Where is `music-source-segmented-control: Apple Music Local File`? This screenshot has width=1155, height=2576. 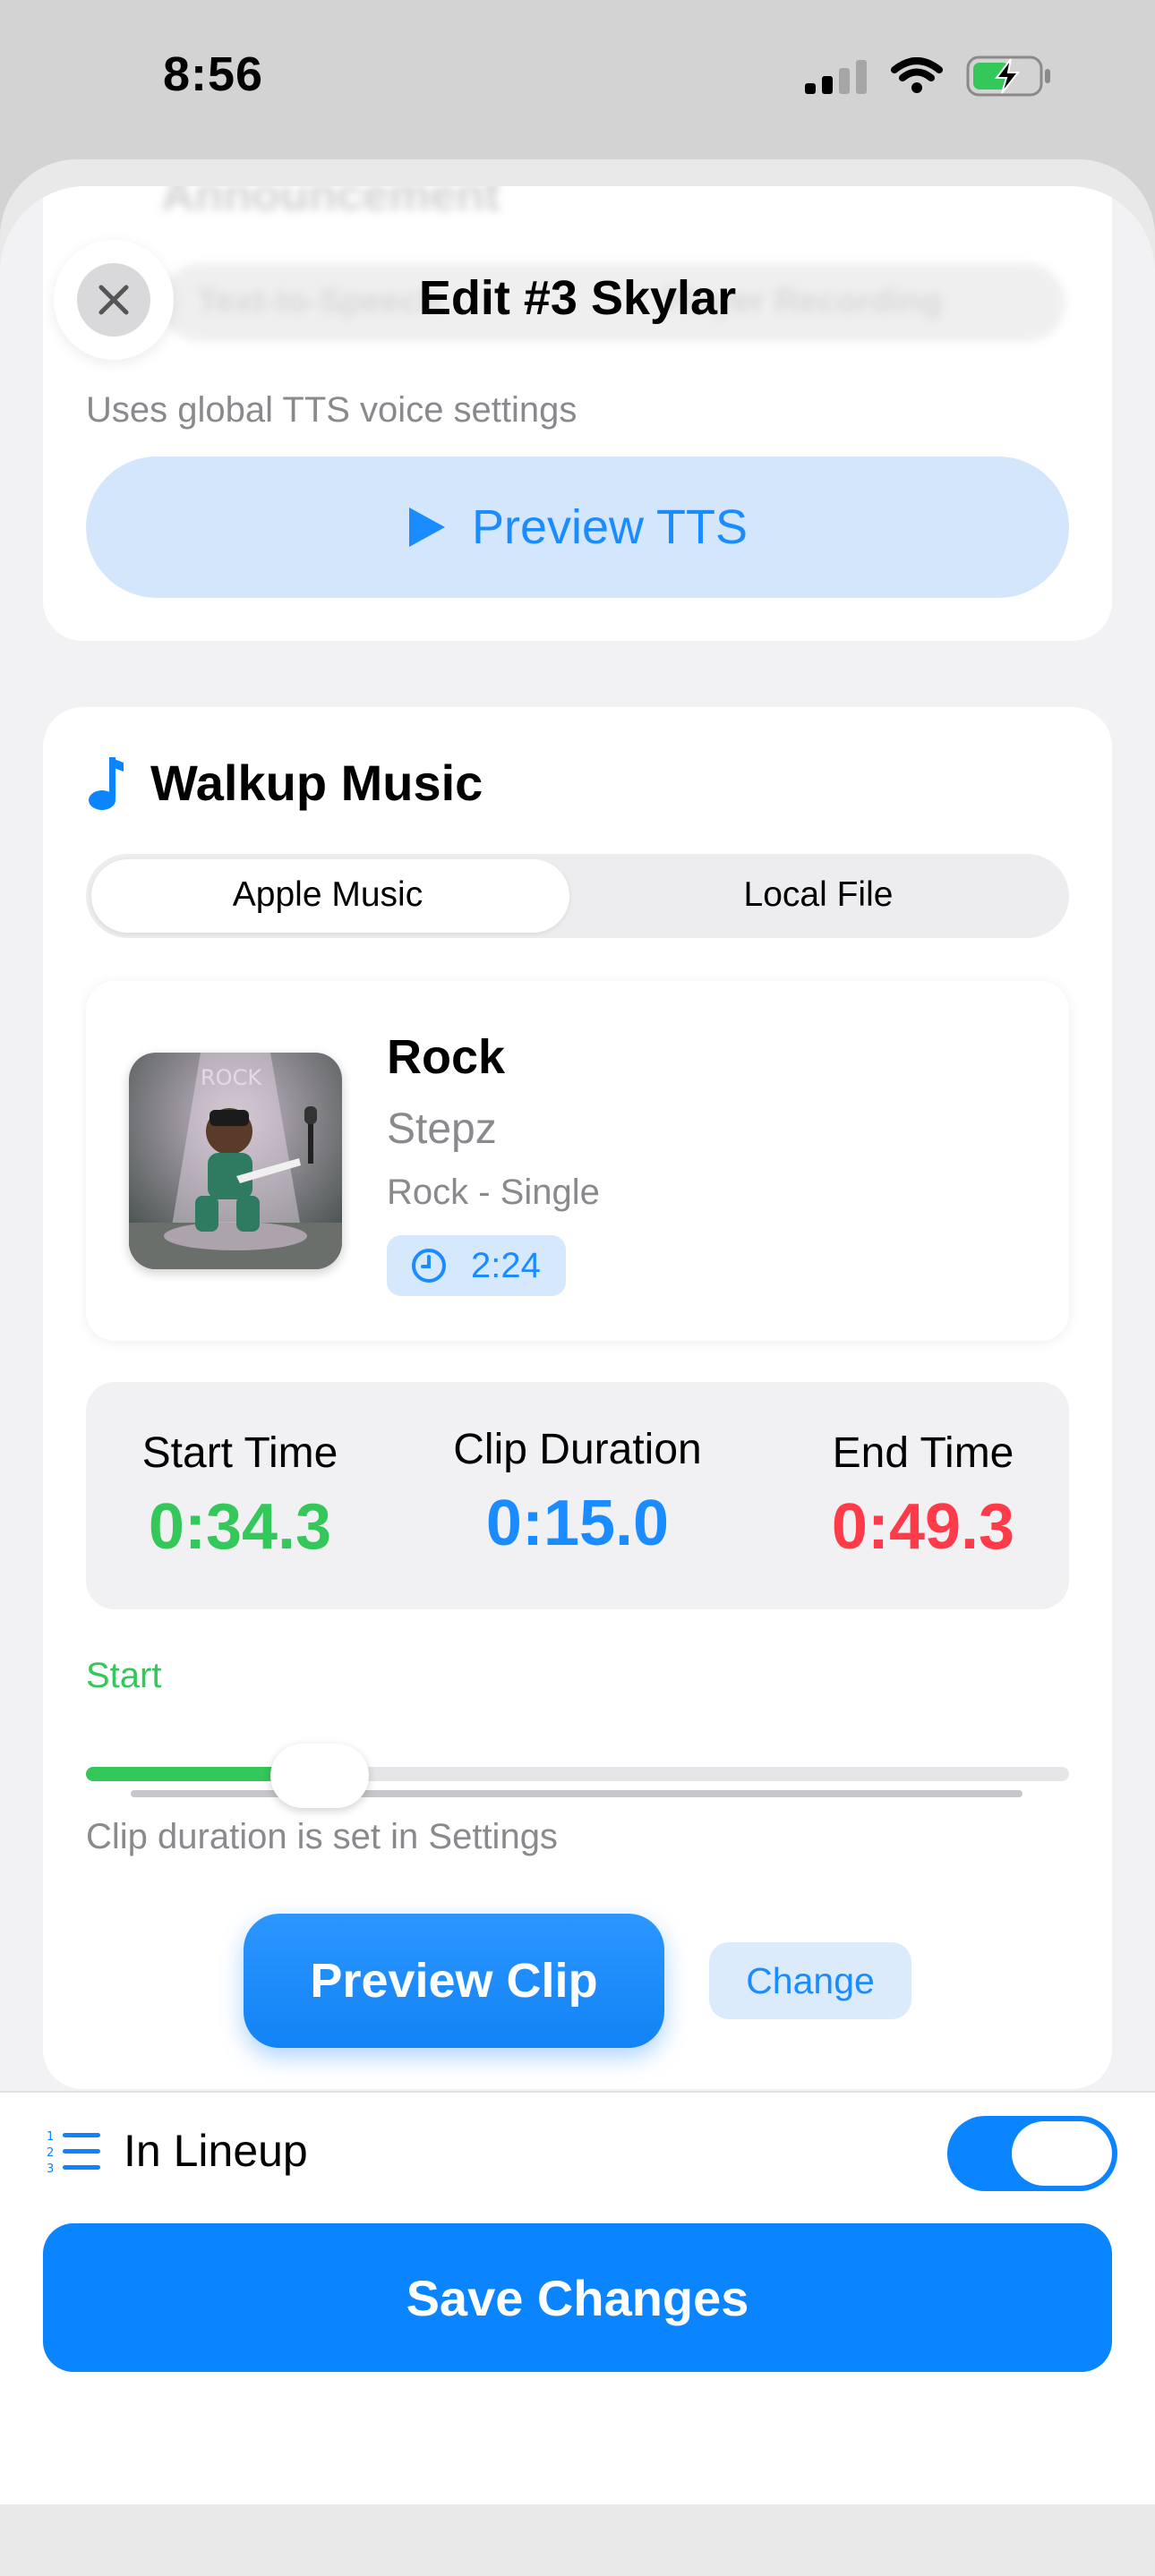
music-source-segmented-control: Apple Music Local File is located at coordinates (577, 896).